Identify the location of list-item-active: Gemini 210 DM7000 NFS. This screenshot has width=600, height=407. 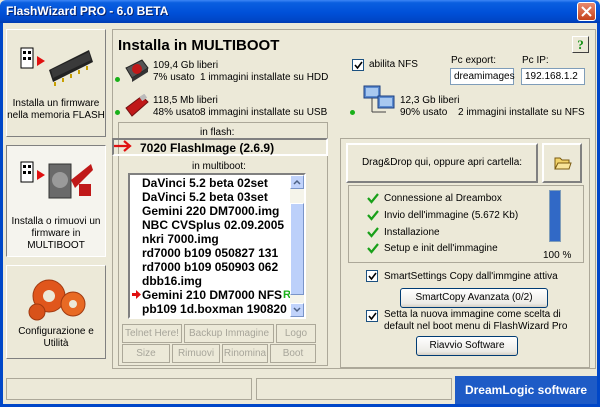
(212, 295).